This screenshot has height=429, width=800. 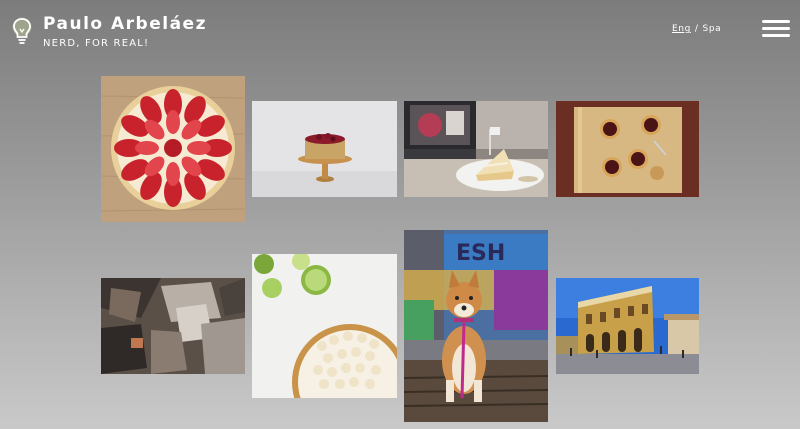 I want to click on hamburger-menu-icon, so click(x=776, y=29).